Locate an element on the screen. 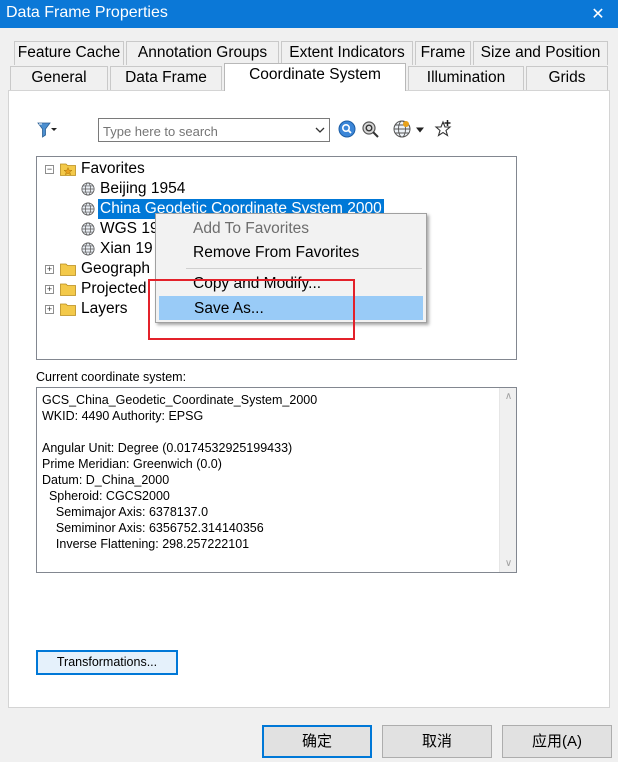 The height and width of the screenshot is (762, 618). favorites-folder-icon is located at coordinates (68, 169).